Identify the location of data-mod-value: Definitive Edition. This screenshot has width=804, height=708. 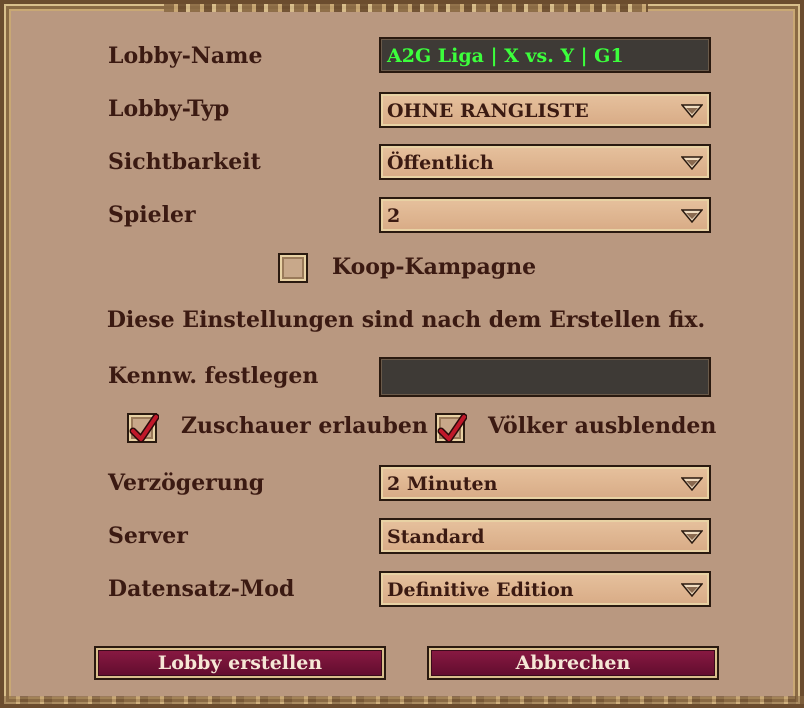
(480, 590).